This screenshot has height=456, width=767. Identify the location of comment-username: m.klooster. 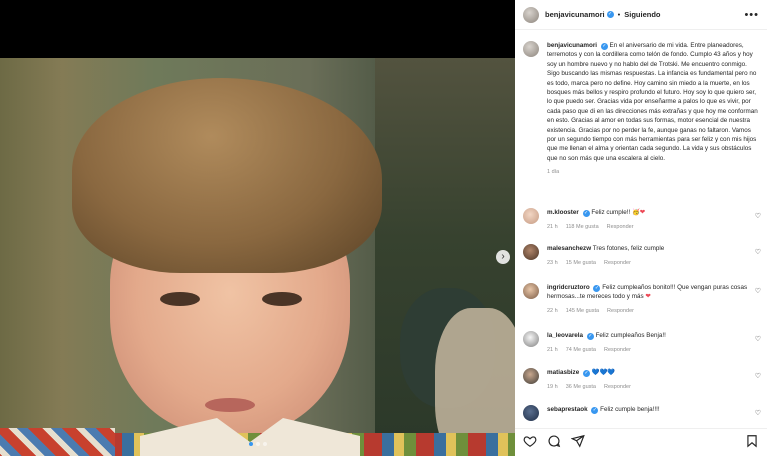
(563, 212).